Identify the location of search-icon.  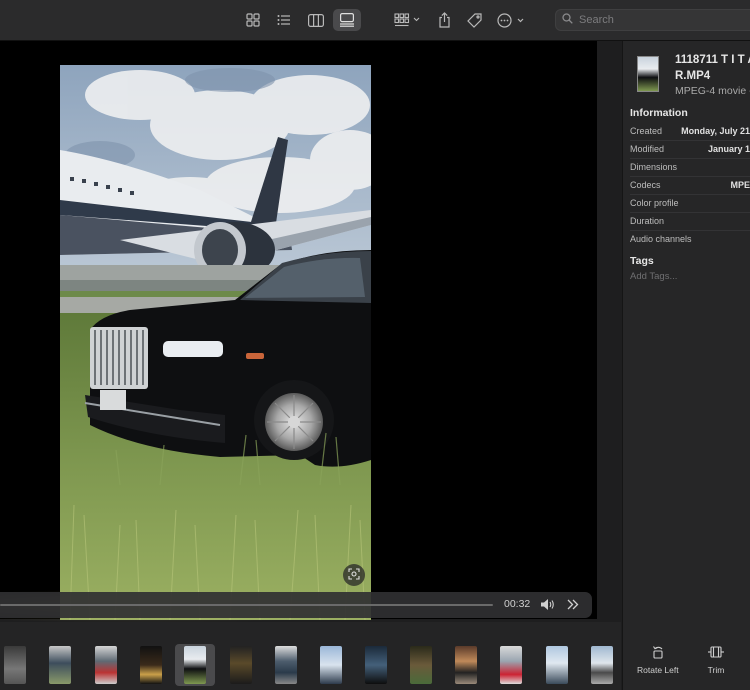
(567, 20).